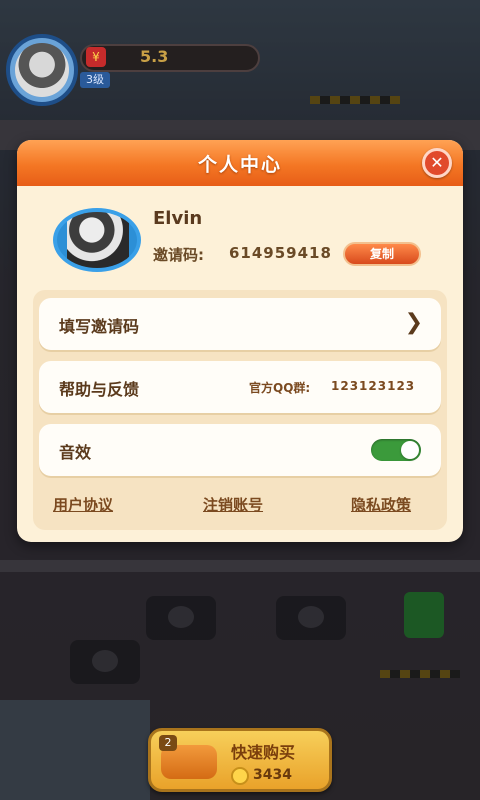 The width and height of the screenshot is (480, 800). I want to click on enter-invite-code-row: 填写邀请码 ❯, so click(240, 324).